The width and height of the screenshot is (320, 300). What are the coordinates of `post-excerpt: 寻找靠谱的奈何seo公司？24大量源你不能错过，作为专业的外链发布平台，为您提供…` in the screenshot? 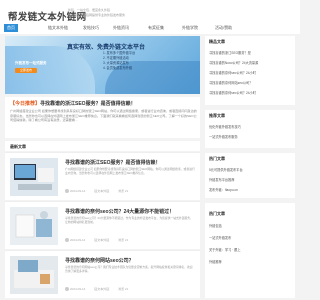 It's located at (129, 220).